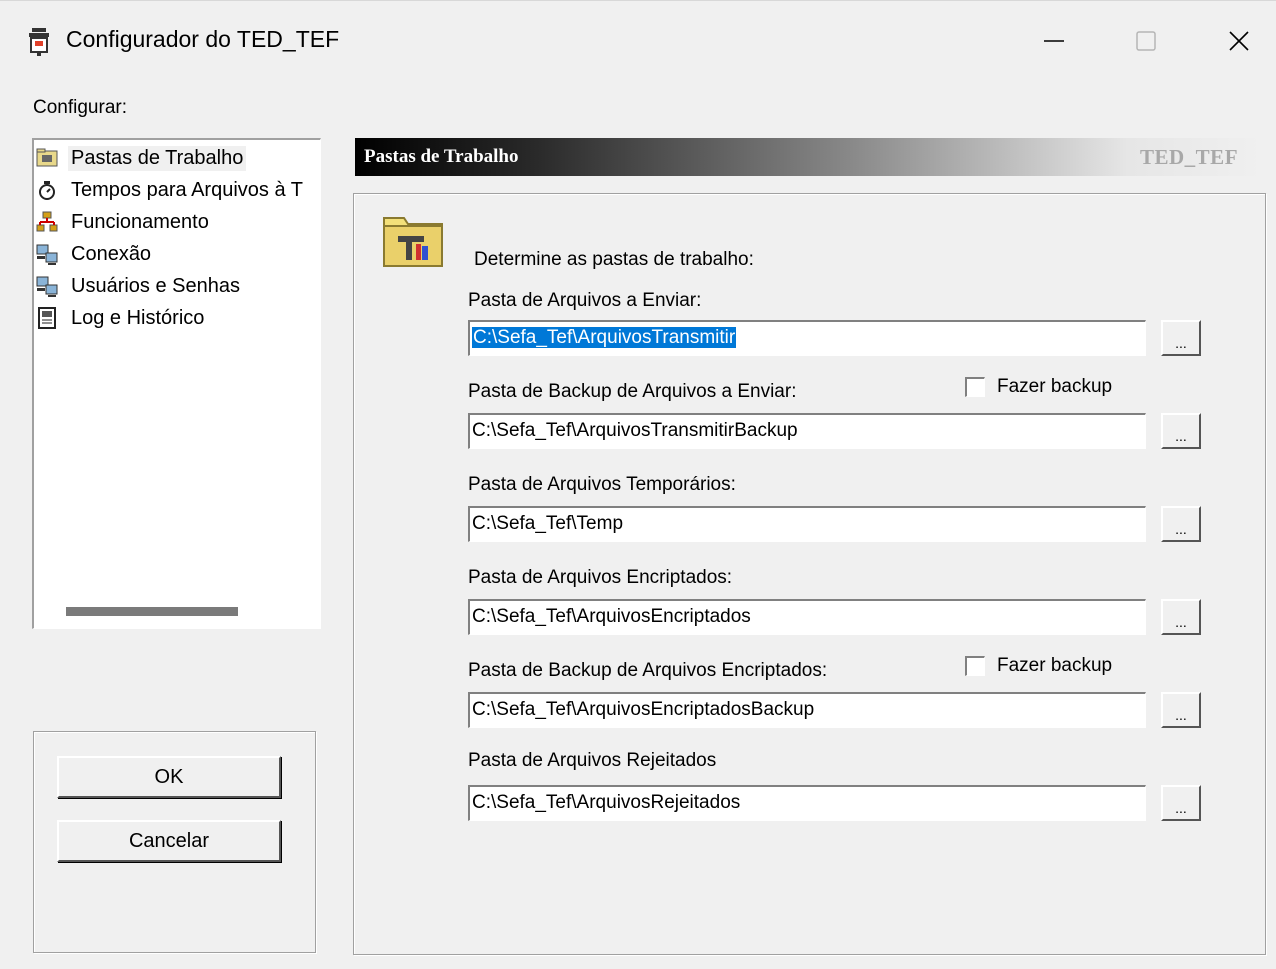 The height and width of the screenshot is (969, 1276). Describe the element at coordinates (600, 577) in the screenshot. I see `field-label-encriptados: Pasta de Arquivos Encriptados:` at that location.